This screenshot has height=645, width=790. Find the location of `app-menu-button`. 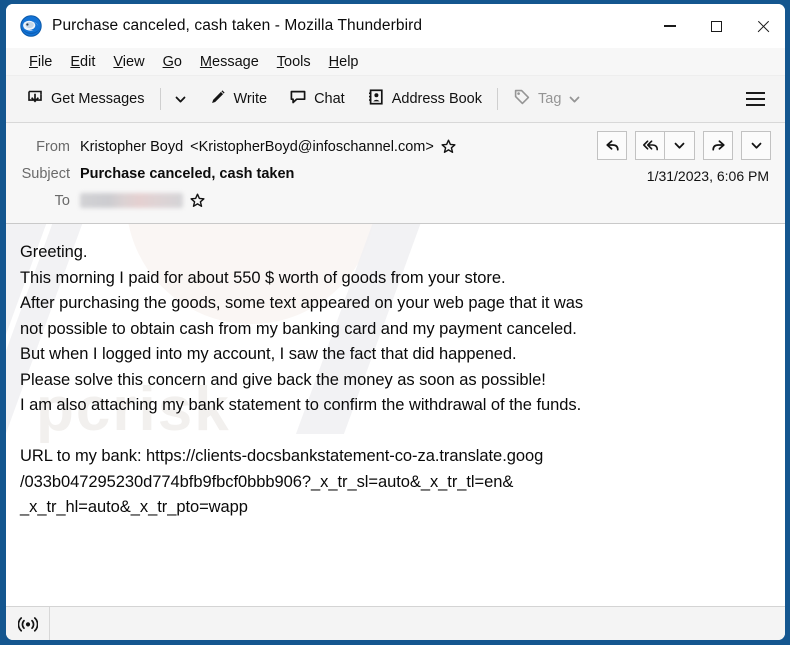

app-menu-button is located at coordinates (755, 99).